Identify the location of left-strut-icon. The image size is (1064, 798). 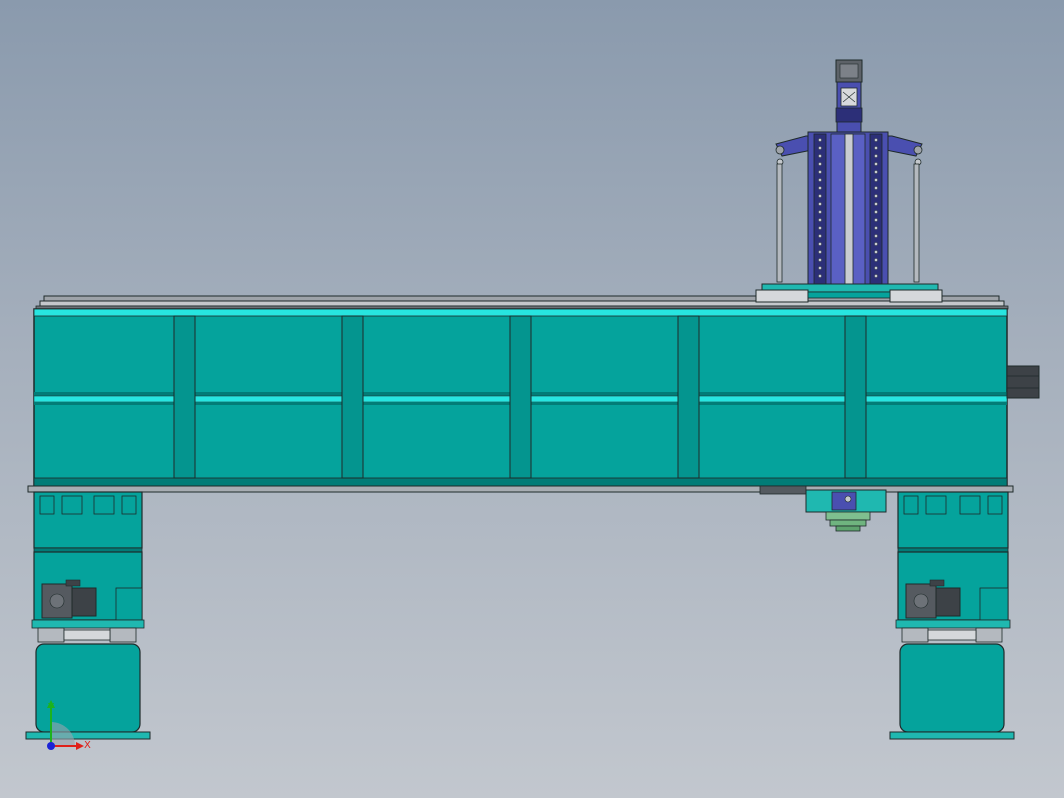
(779, 223).